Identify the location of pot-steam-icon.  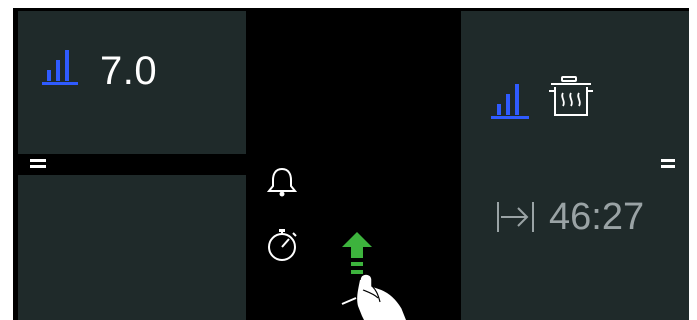
(571, 96).